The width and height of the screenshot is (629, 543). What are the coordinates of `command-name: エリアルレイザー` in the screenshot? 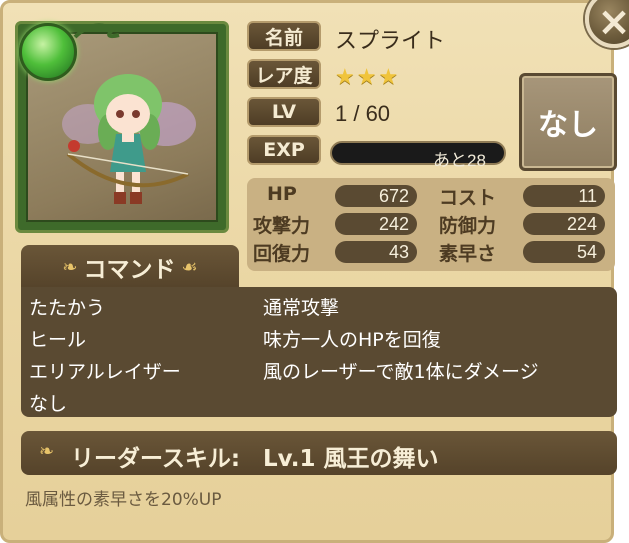 It's located at (105, 372).